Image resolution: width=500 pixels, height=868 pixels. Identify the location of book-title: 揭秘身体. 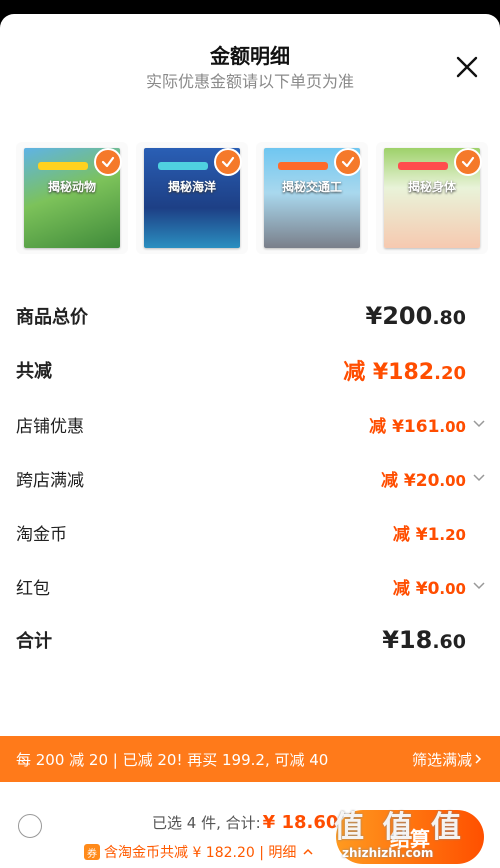
(431, 187).